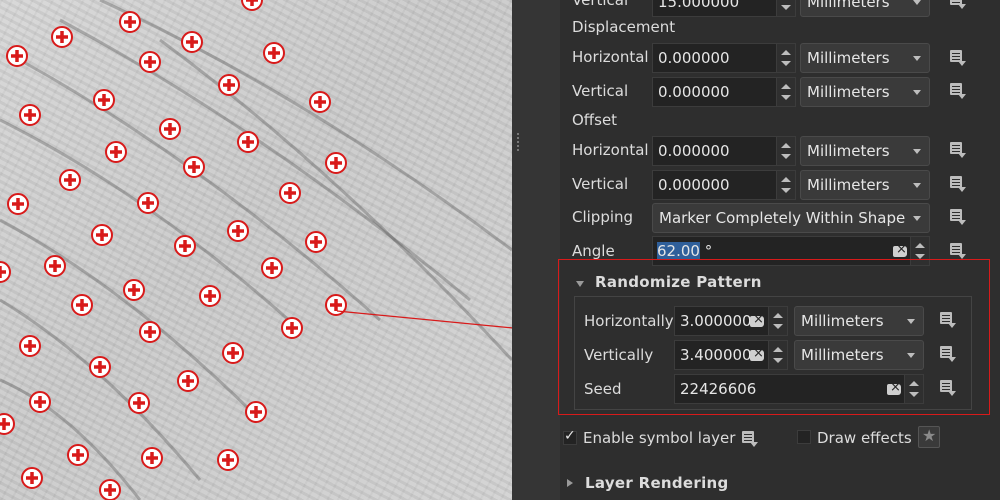 The height and width of the screenshot is (500, 1000). I want to click on displacement-vertical-input: 0.000000, so click(724, 92).